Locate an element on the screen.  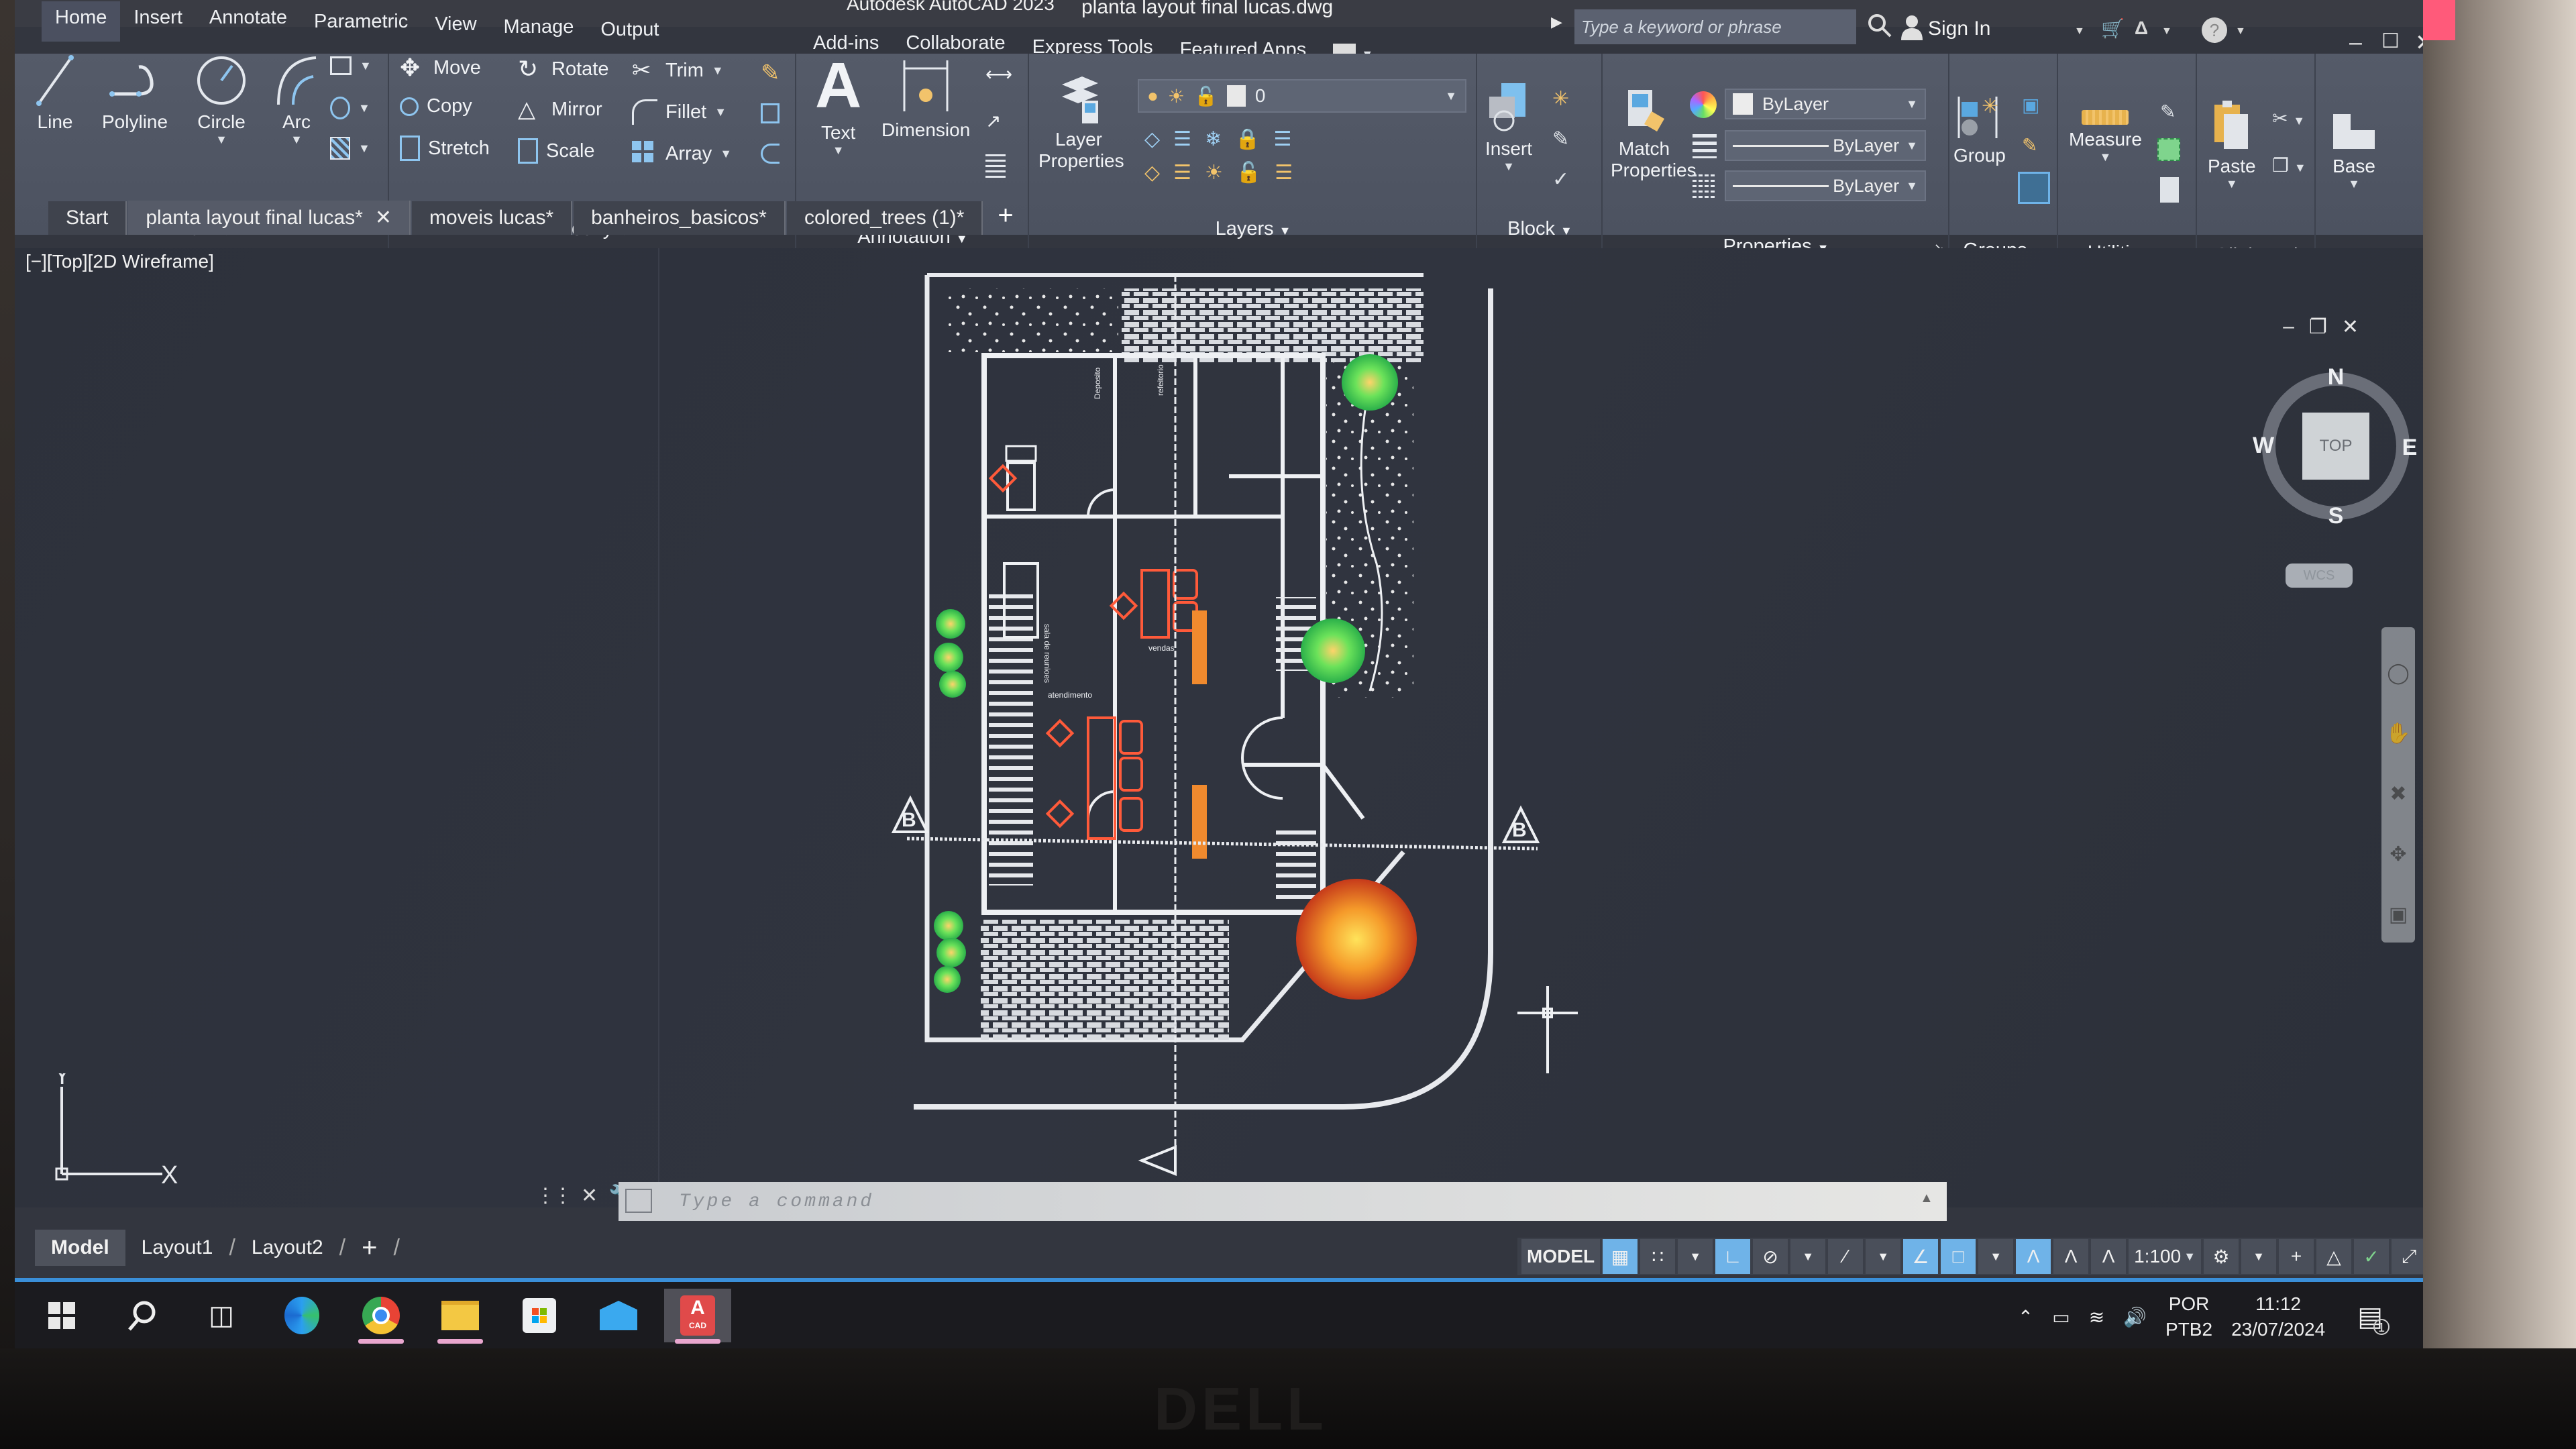
recent-commands-icon is located at coordinates (638, 1201).